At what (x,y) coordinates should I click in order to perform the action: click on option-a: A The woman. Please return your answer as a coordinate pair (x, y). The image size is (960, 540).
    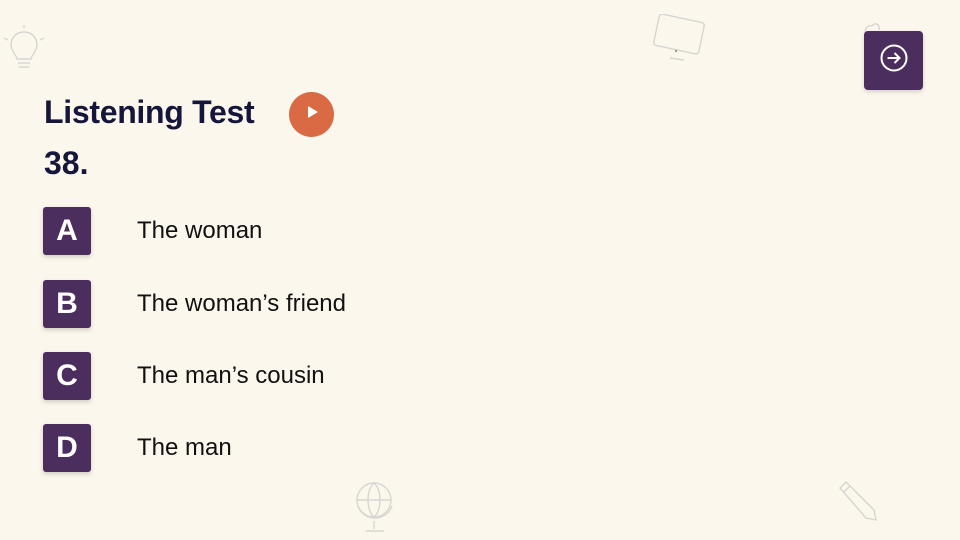
    Looking at the image, I should click on (253, 231).